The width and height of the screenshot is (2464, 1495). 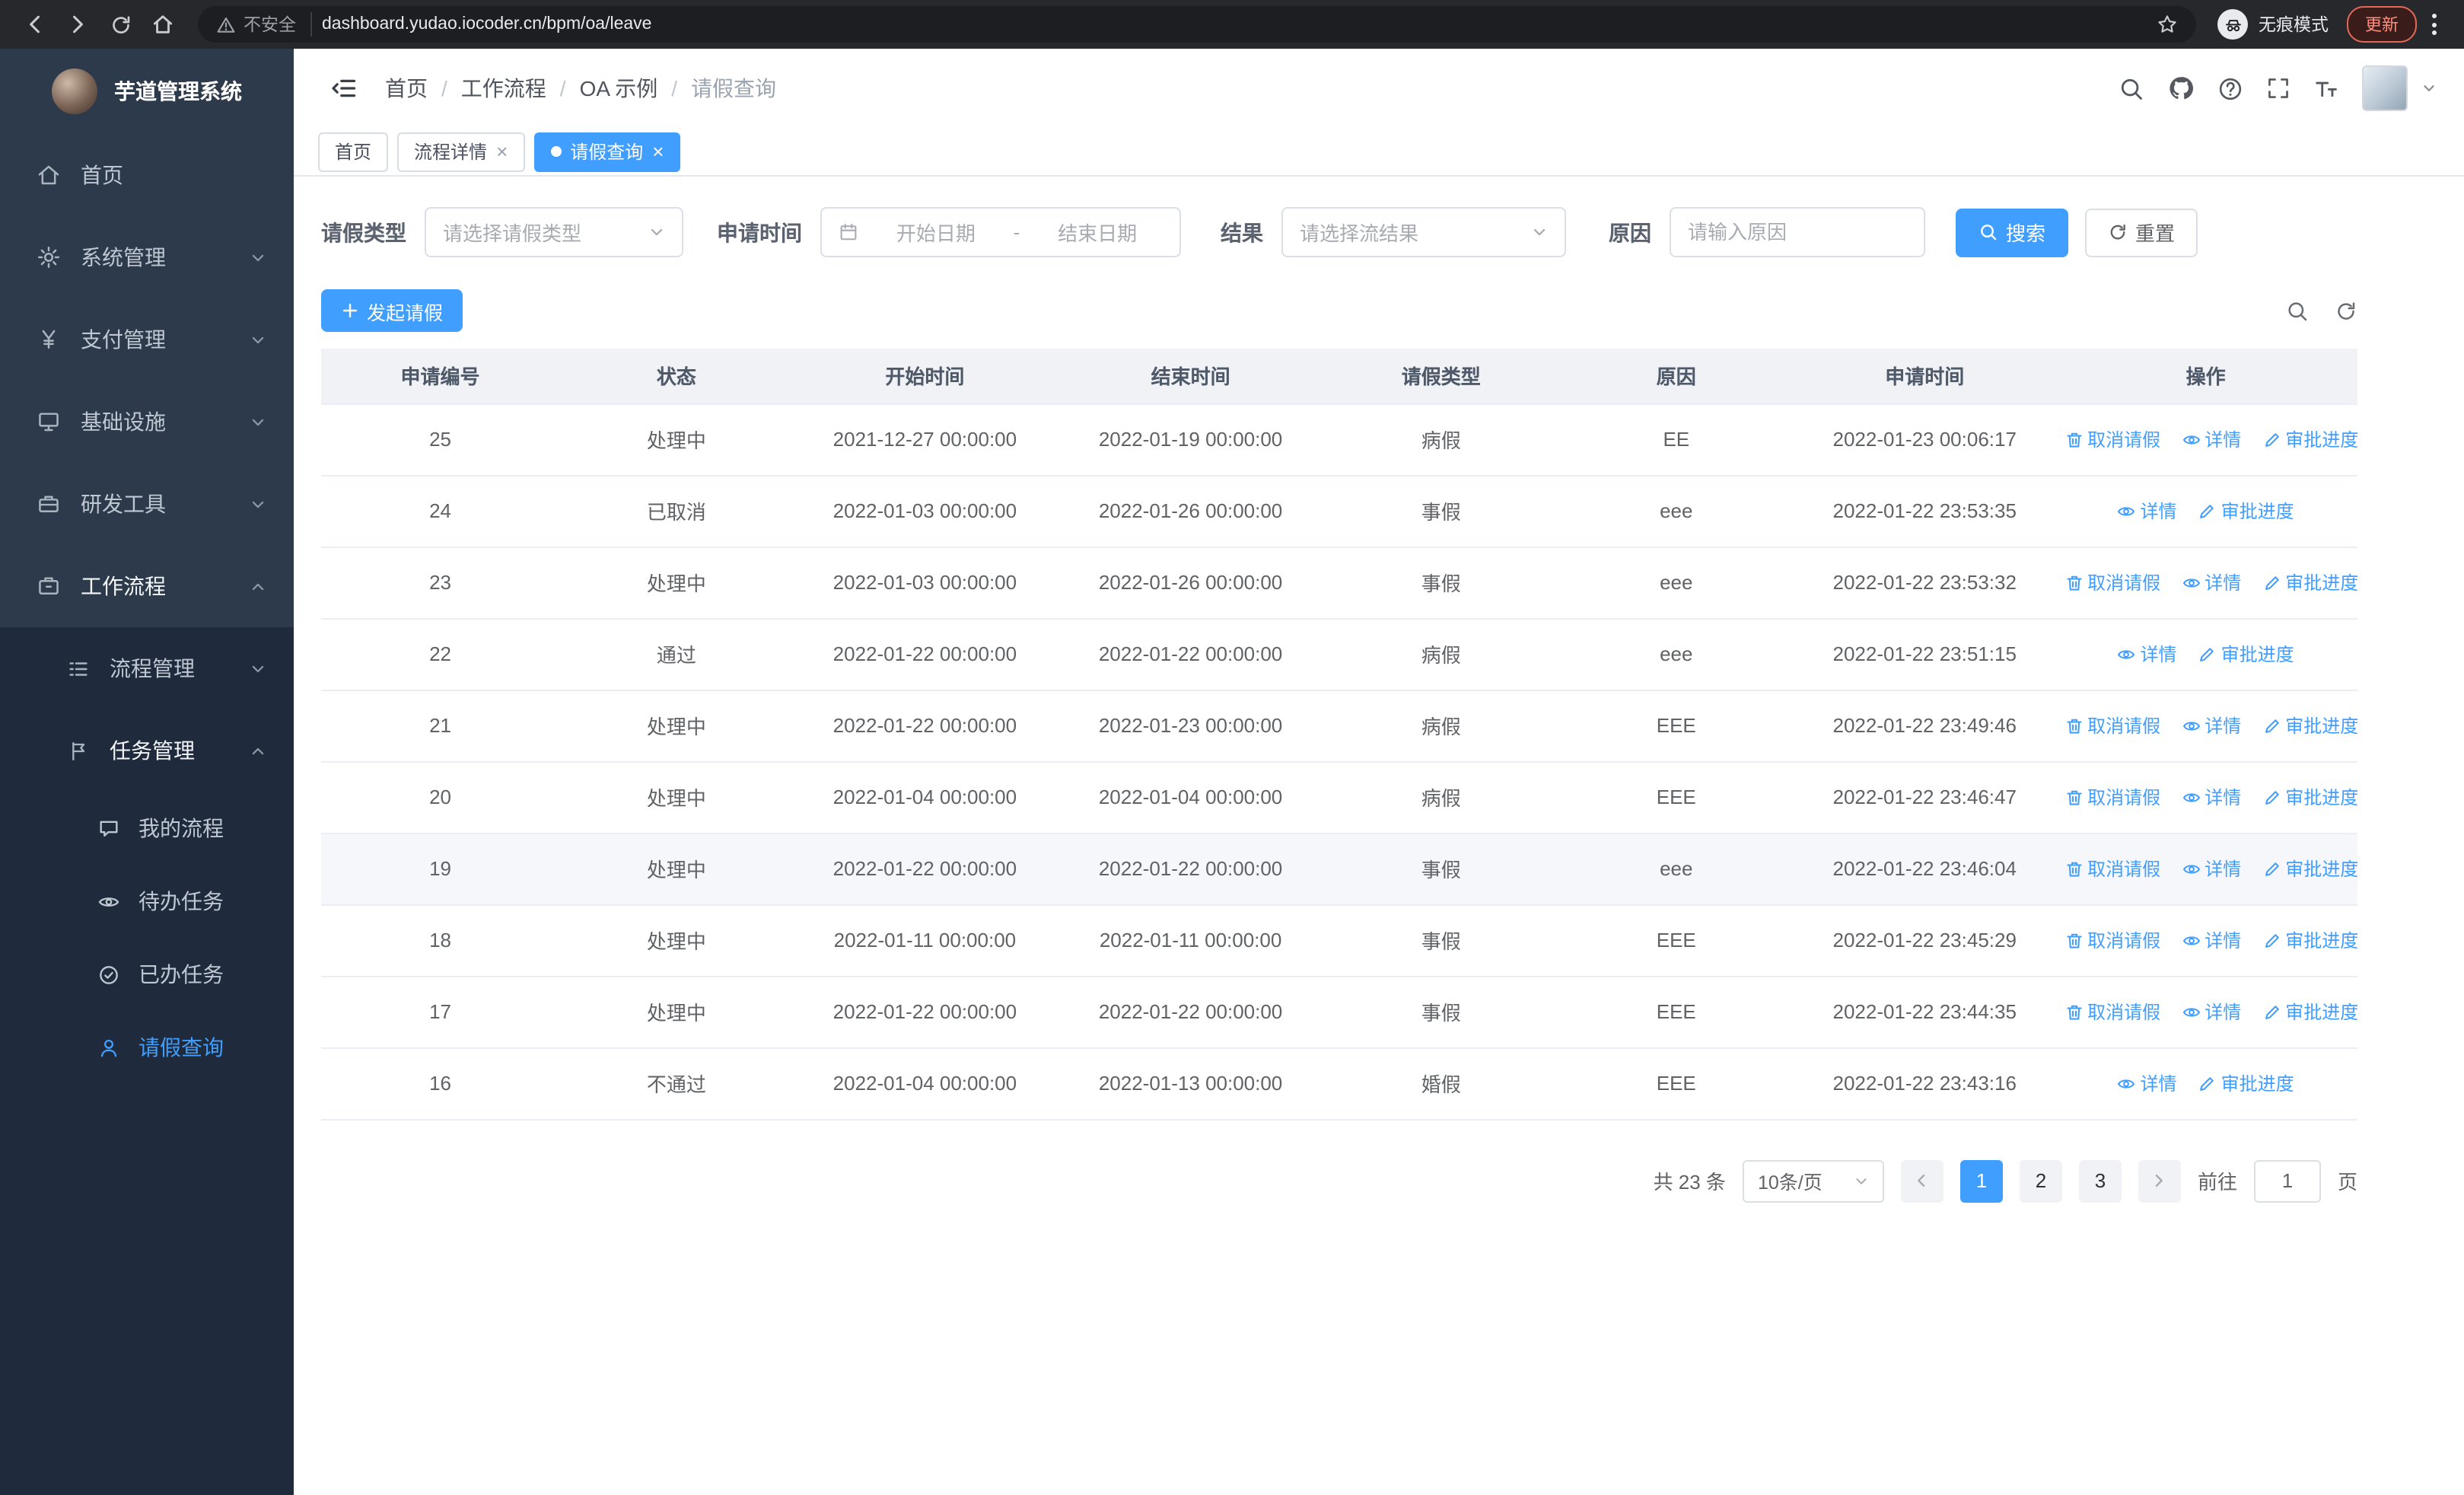 What do you see at coordinates (147, 586) in the screenshot?
I see `sidebar-item-workflow: 工作流程` at bounding box center [147, 586].